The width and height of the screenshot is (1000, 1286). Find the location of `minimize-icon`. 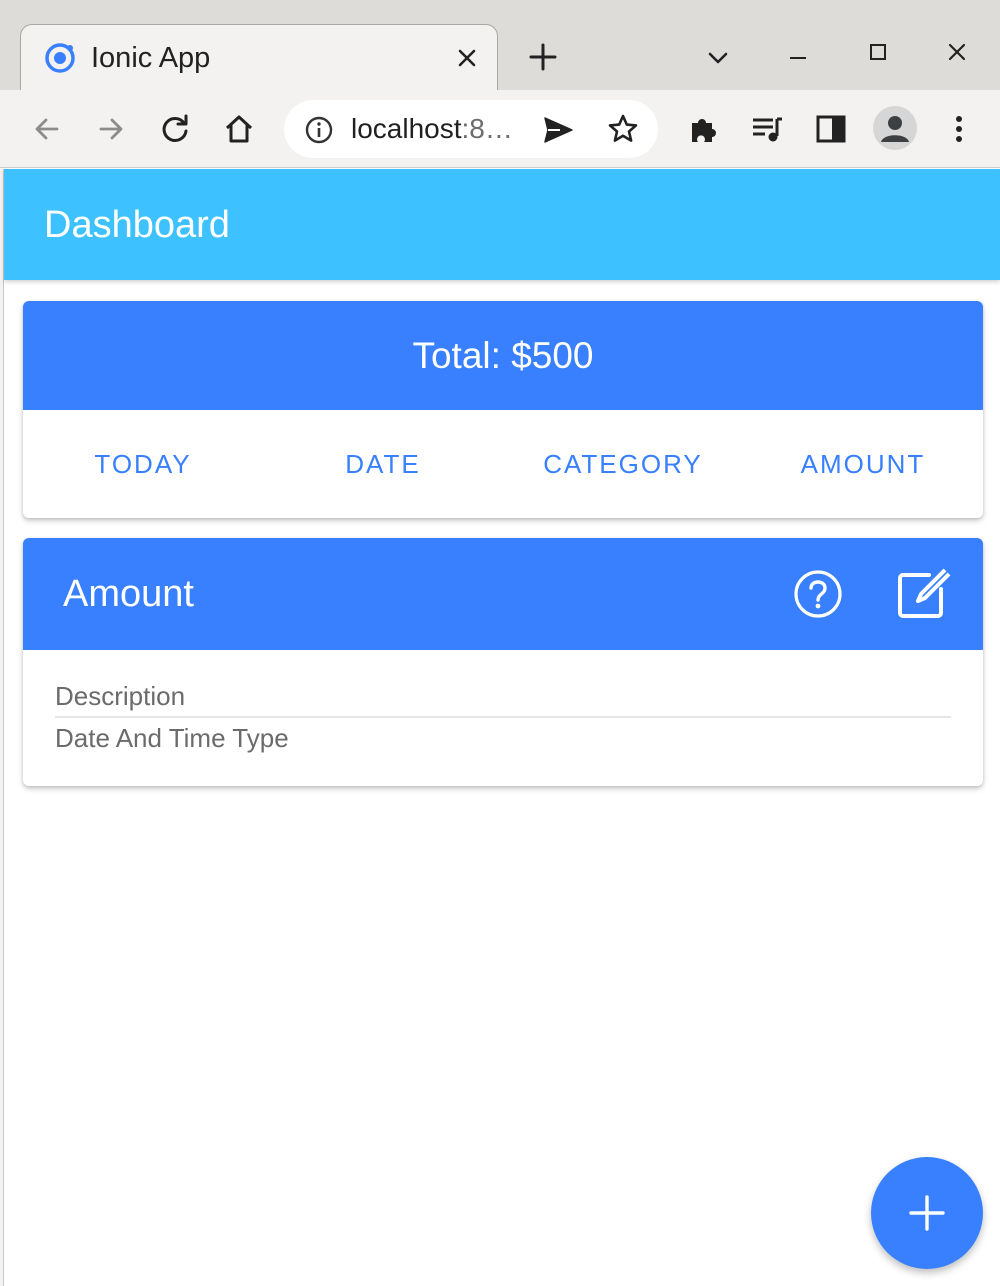

minimize-icon is located at coordinates (798, 54).